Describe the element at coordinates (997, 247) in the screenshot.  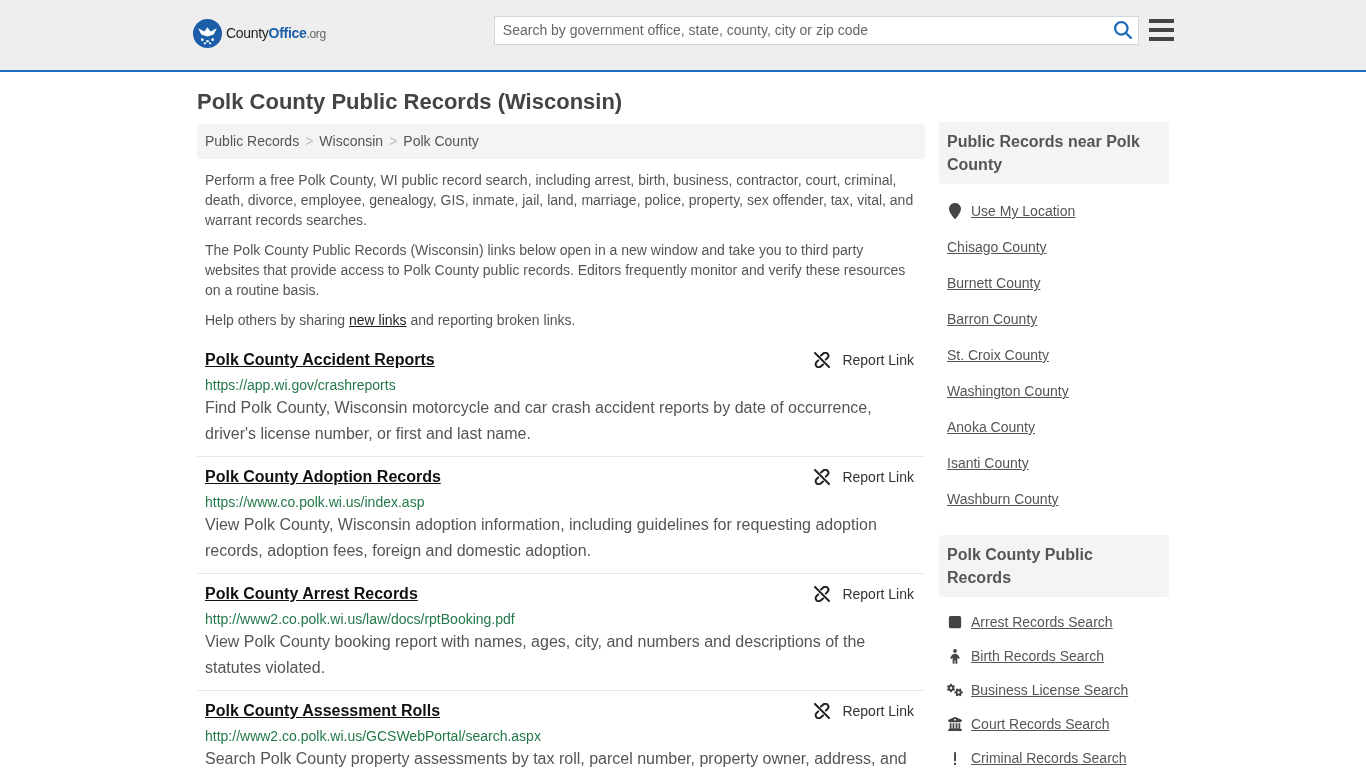
I see `sidebar-link: Chisago County` at that location.